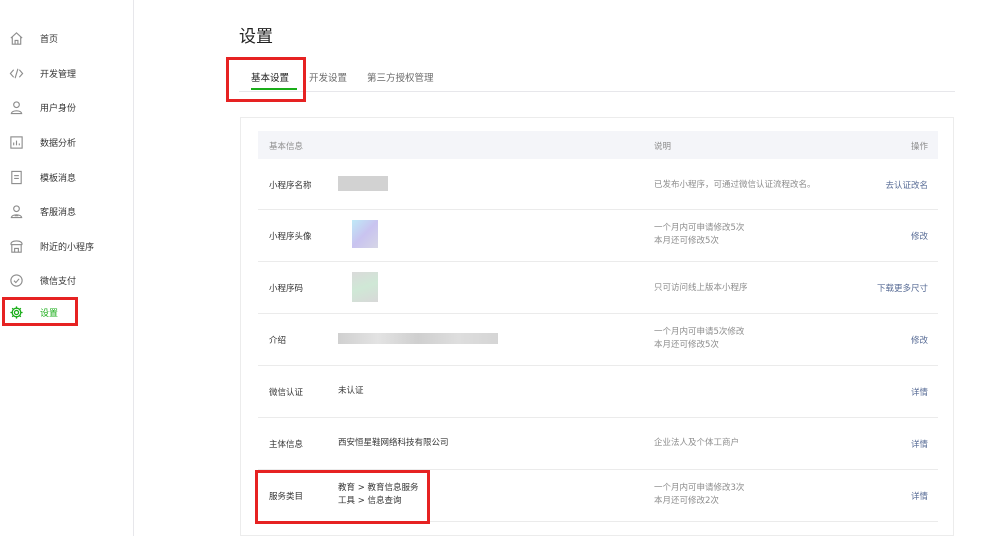  I want to click on row-label: 小程序码, so click(286, 289).